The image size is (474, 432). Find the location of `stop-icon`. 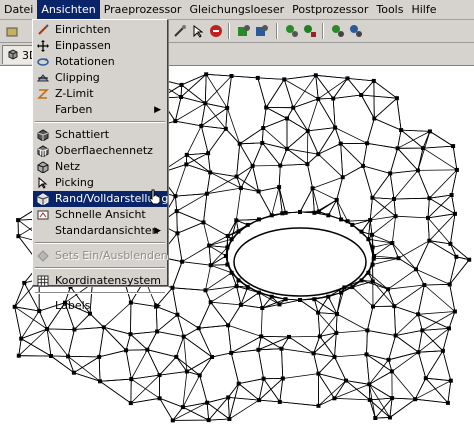

stop-icon is located at coordinates (216, 31).